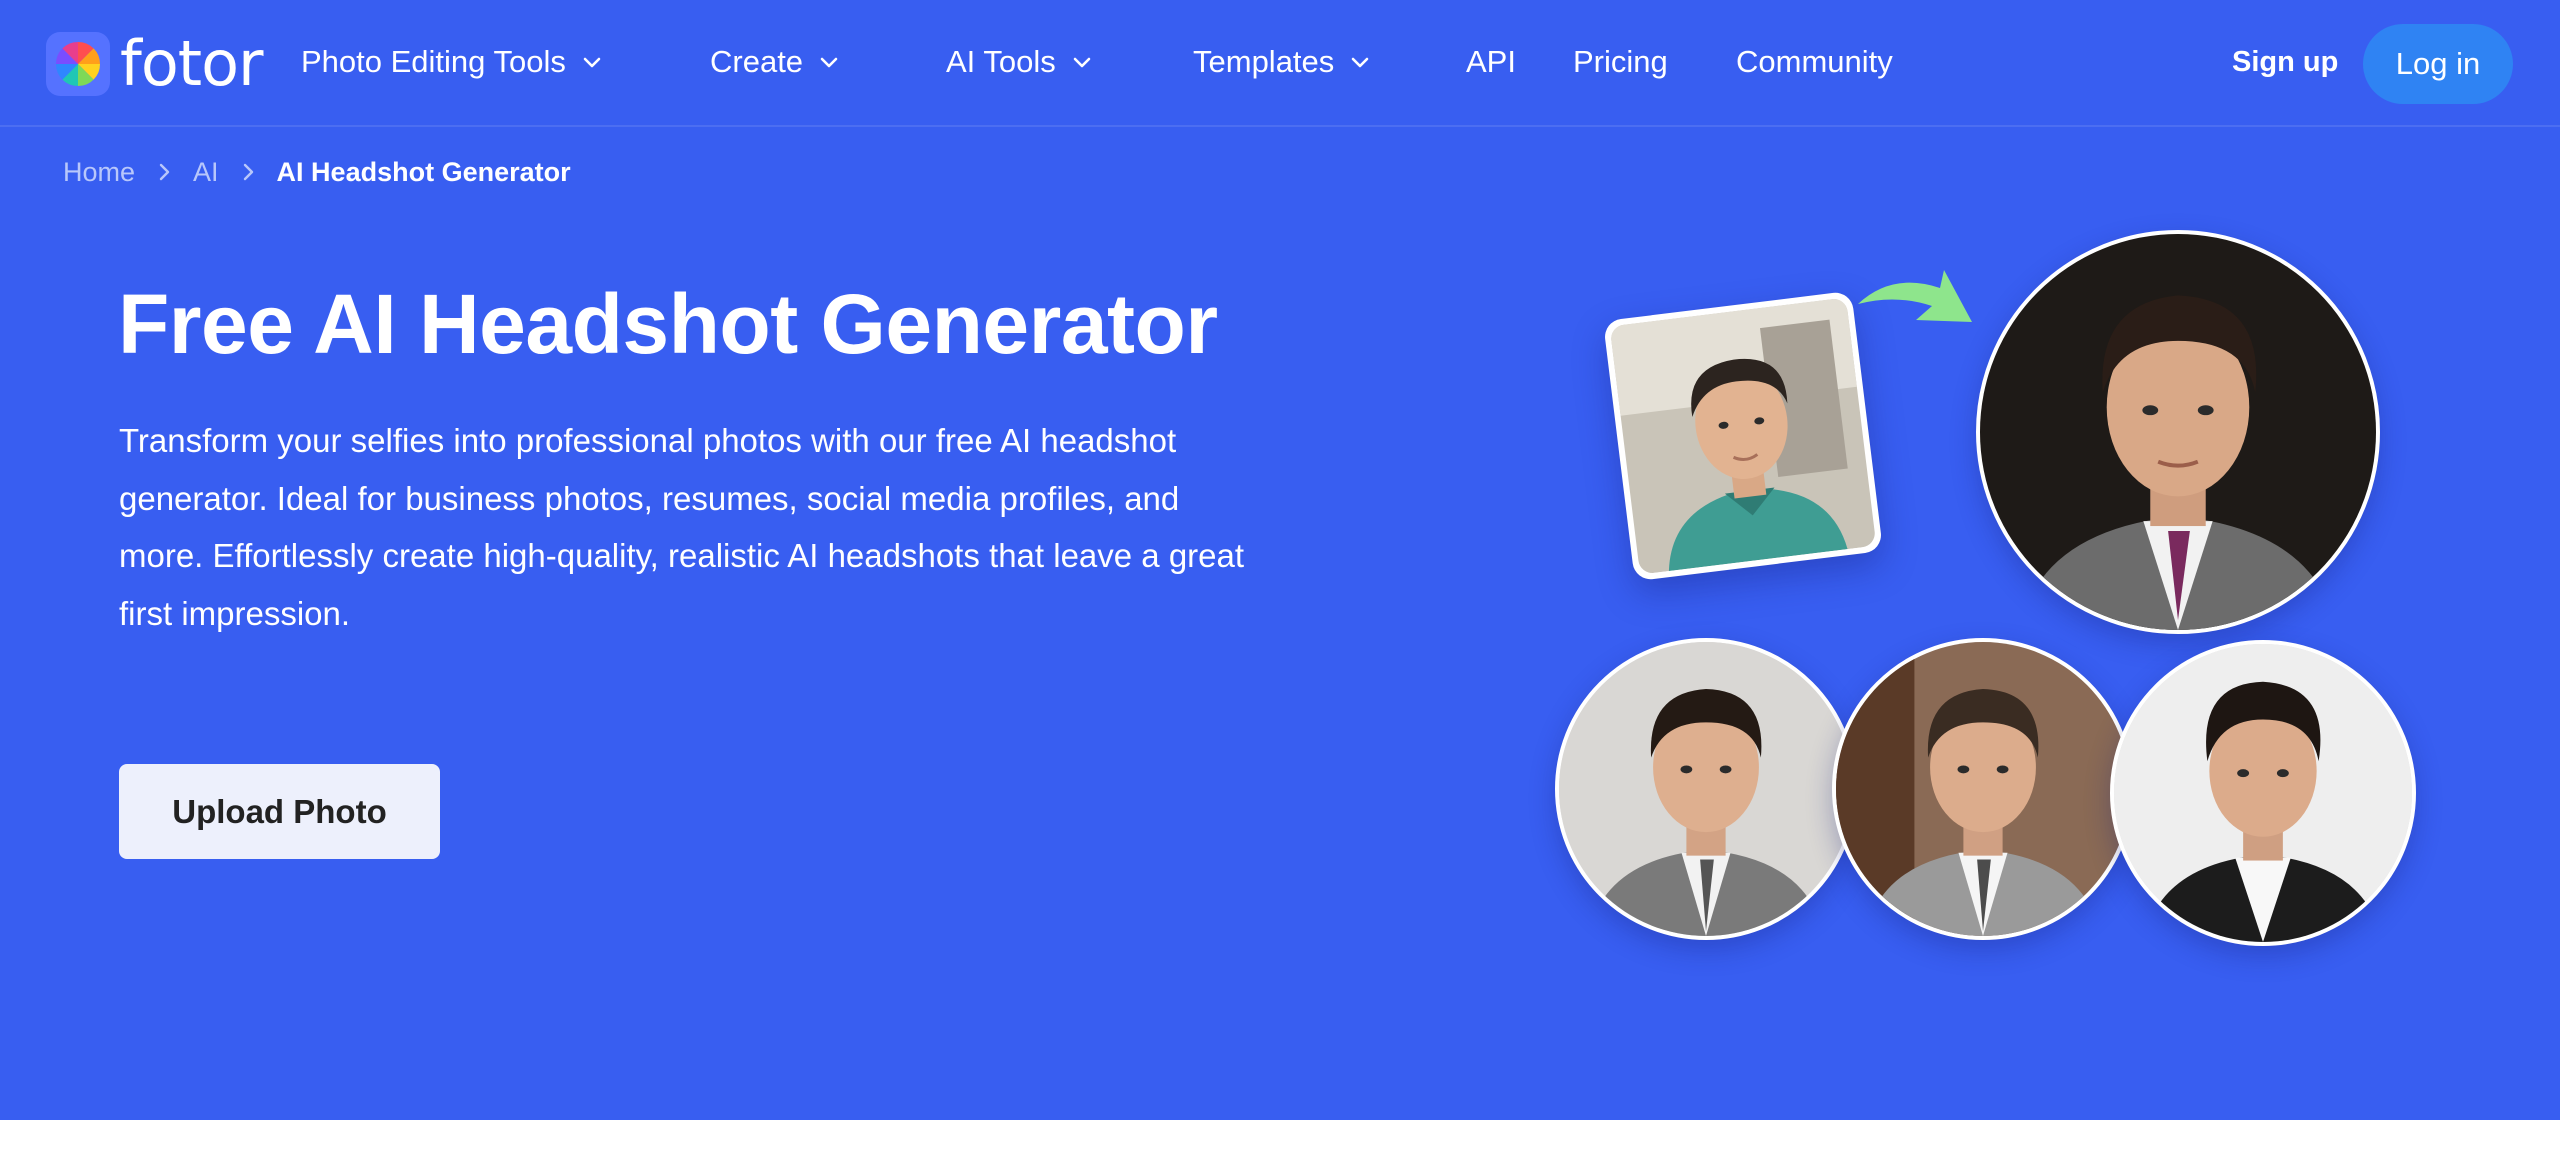  Describe the element at coordinates (2285, 62) in the screenshot. I see `sign-up-link: Sign up` at that location.